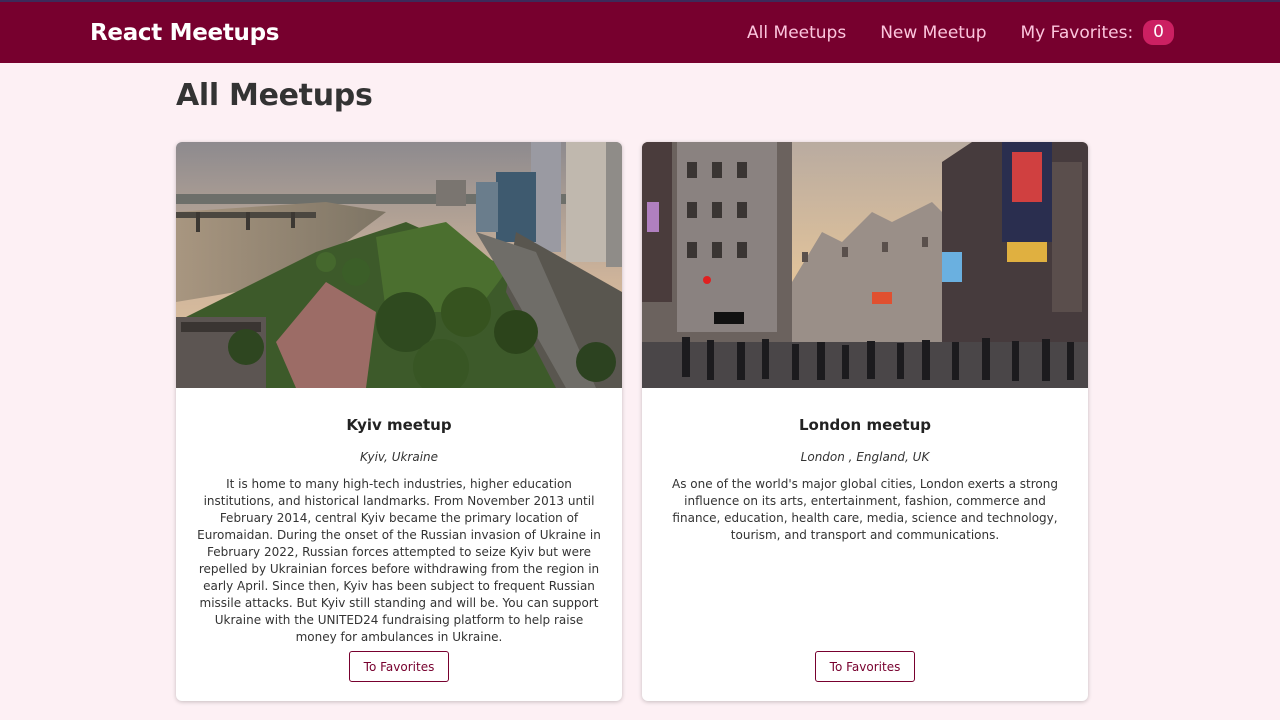 This screenshot has width=1280, height=720. Describe the element at coordinates (399, 457) in the screenshot. I see `meetup-address: Kyiv, Ukraine` at that location.